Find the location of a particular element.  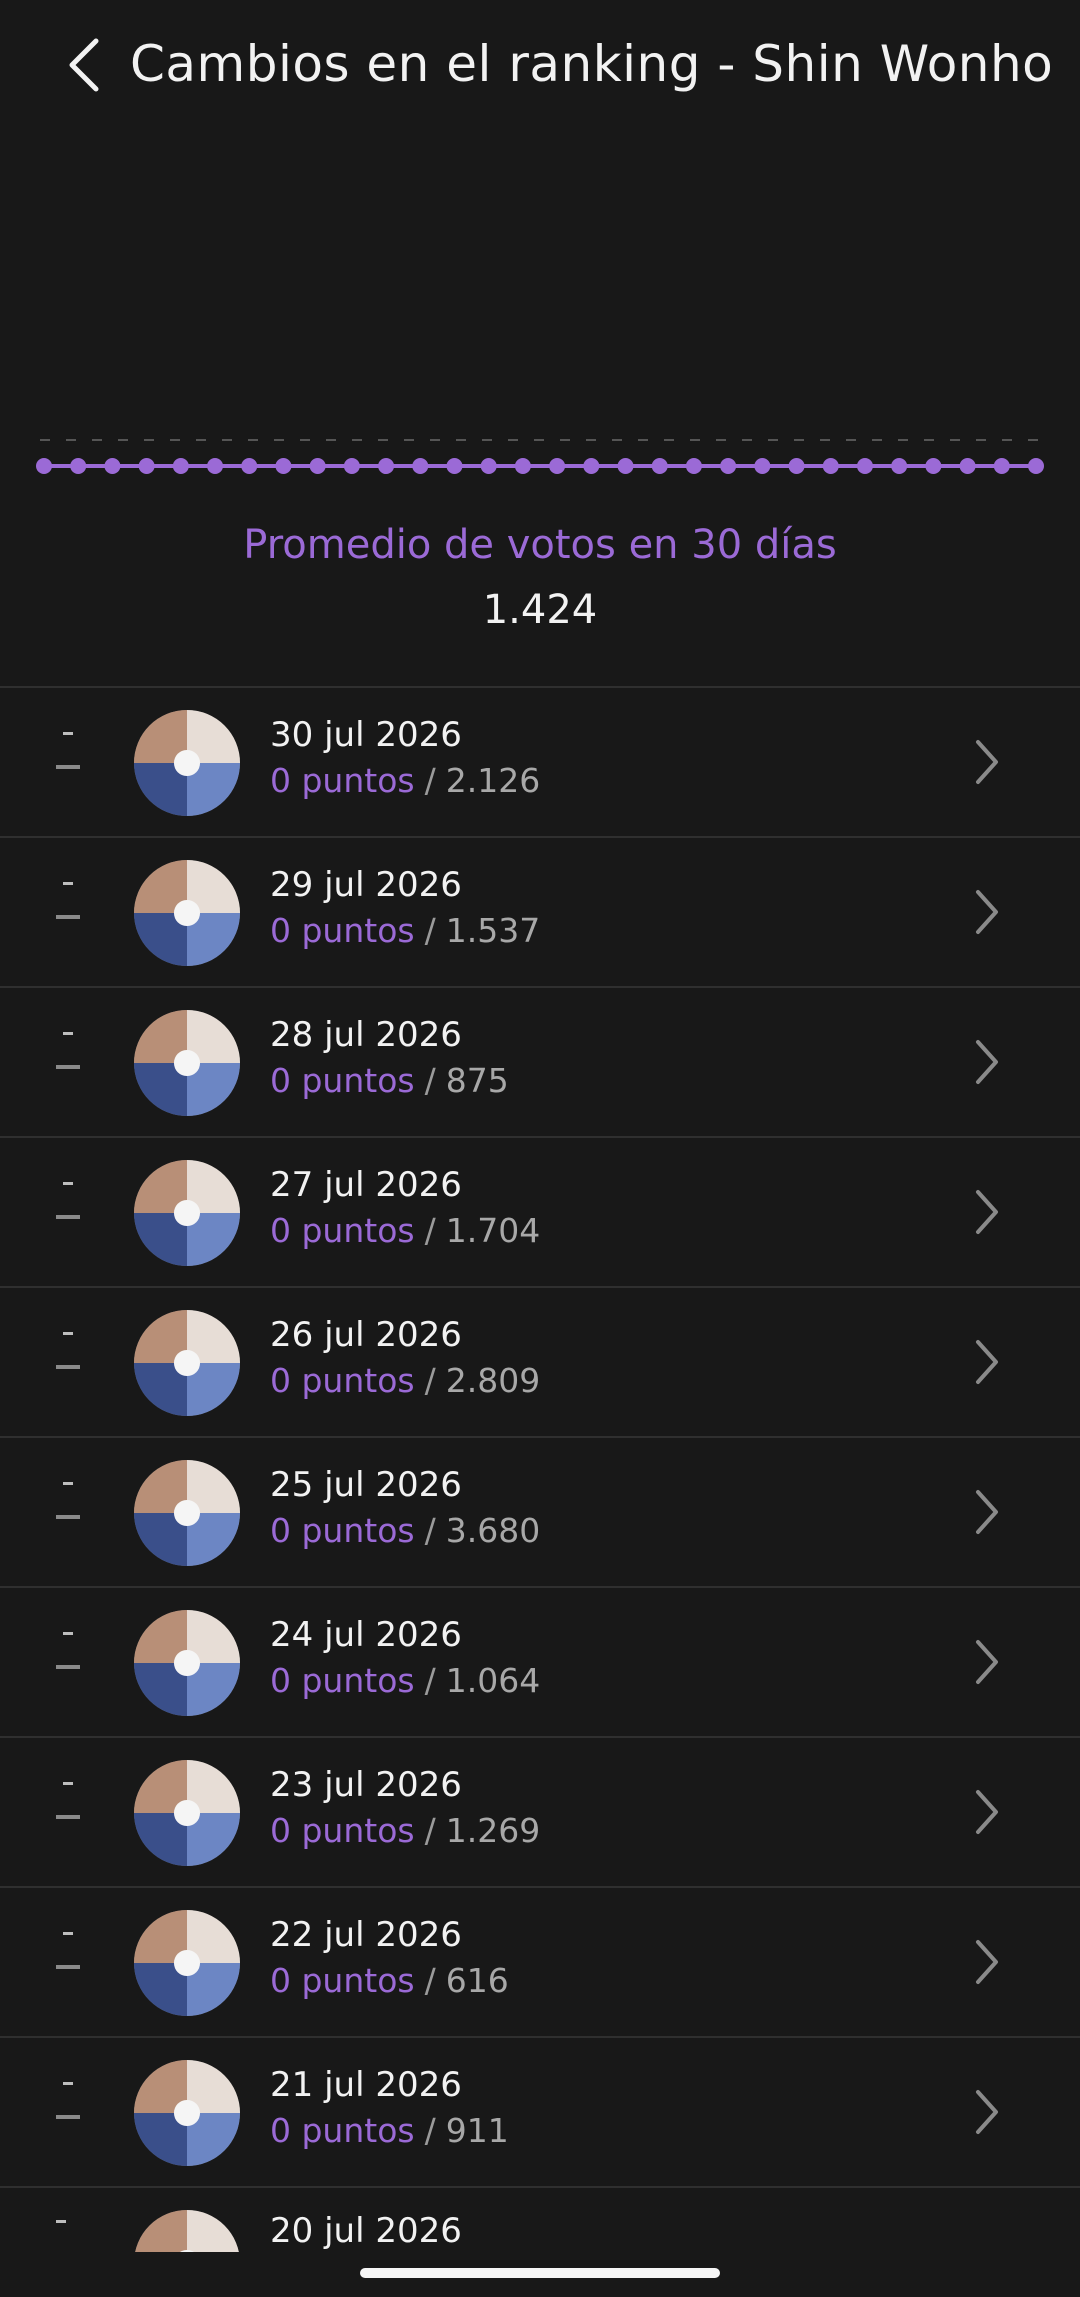

list-item-date: 22 jul 2026 is located at coordinates (366, 1935).